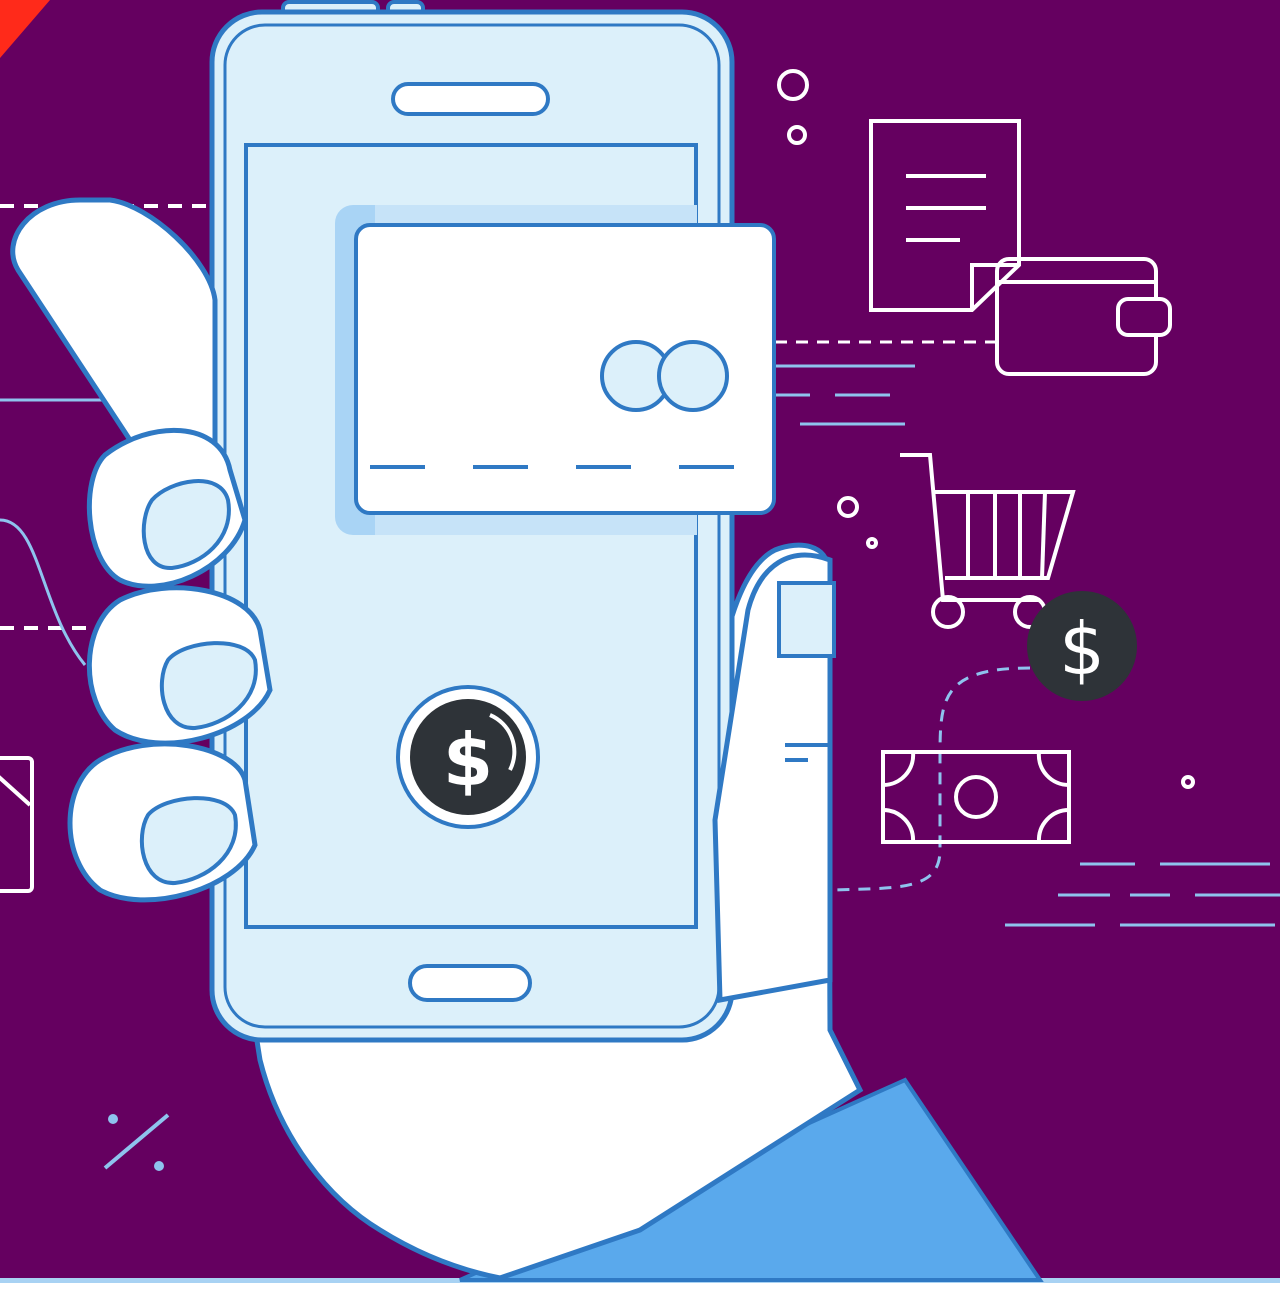  I want to click on pay-button-symbol: $, so click(468, 760).